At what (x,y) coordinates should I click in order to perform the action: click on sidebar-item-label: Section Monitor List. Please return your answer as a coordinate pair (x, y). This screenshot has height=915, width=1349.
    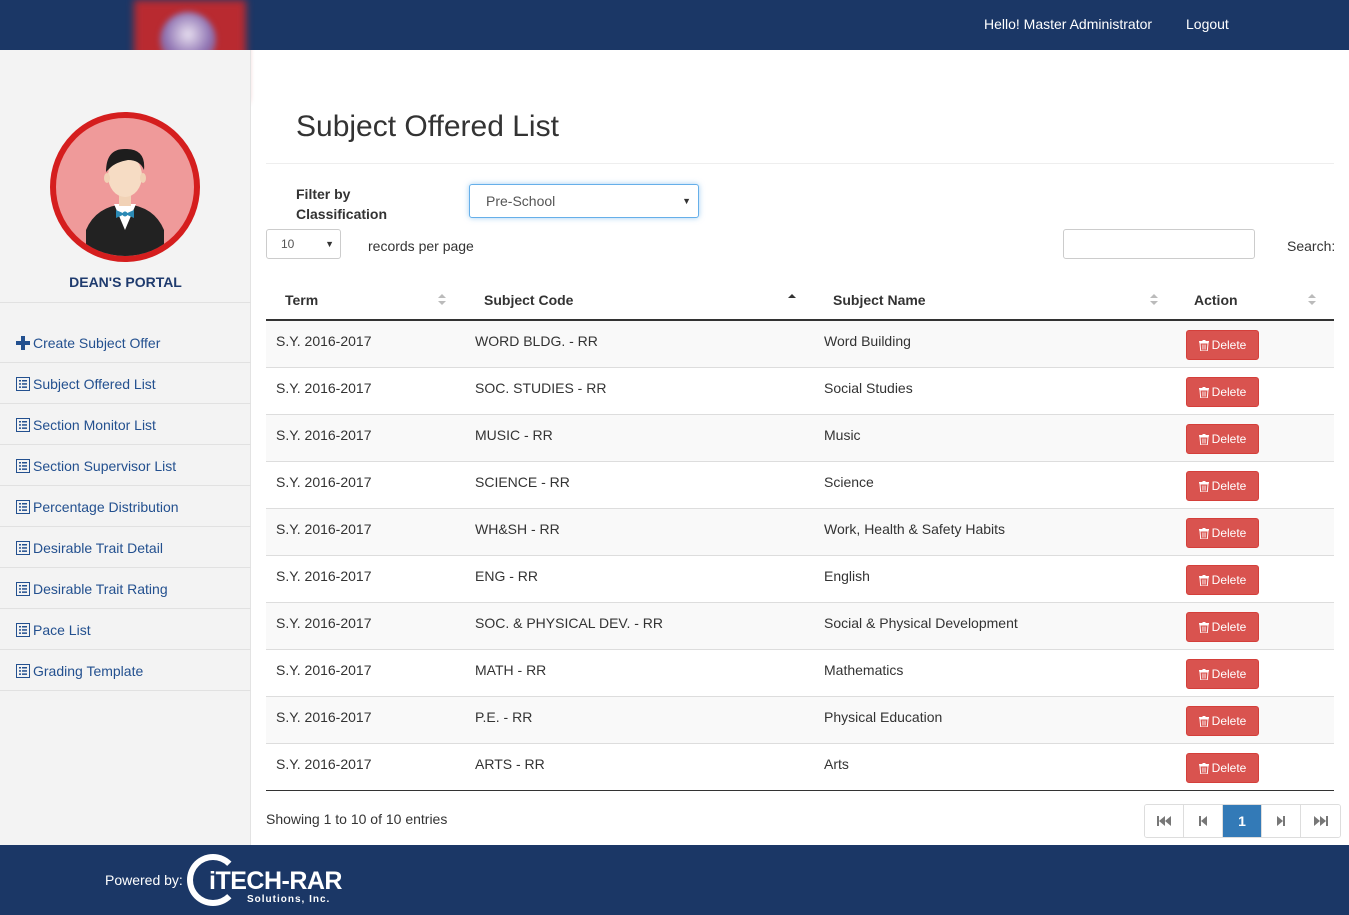
    Looking at the image, I should click on (94, 425).